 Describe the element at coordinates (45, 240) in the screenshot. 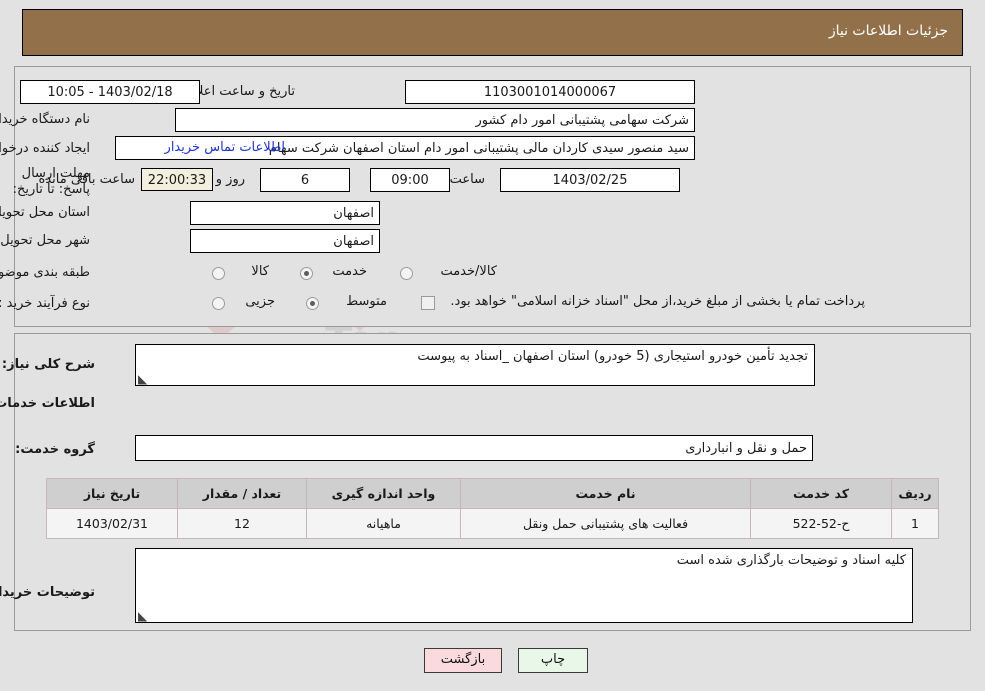

I see `city-label: شهر محل تحویل:` at that location.